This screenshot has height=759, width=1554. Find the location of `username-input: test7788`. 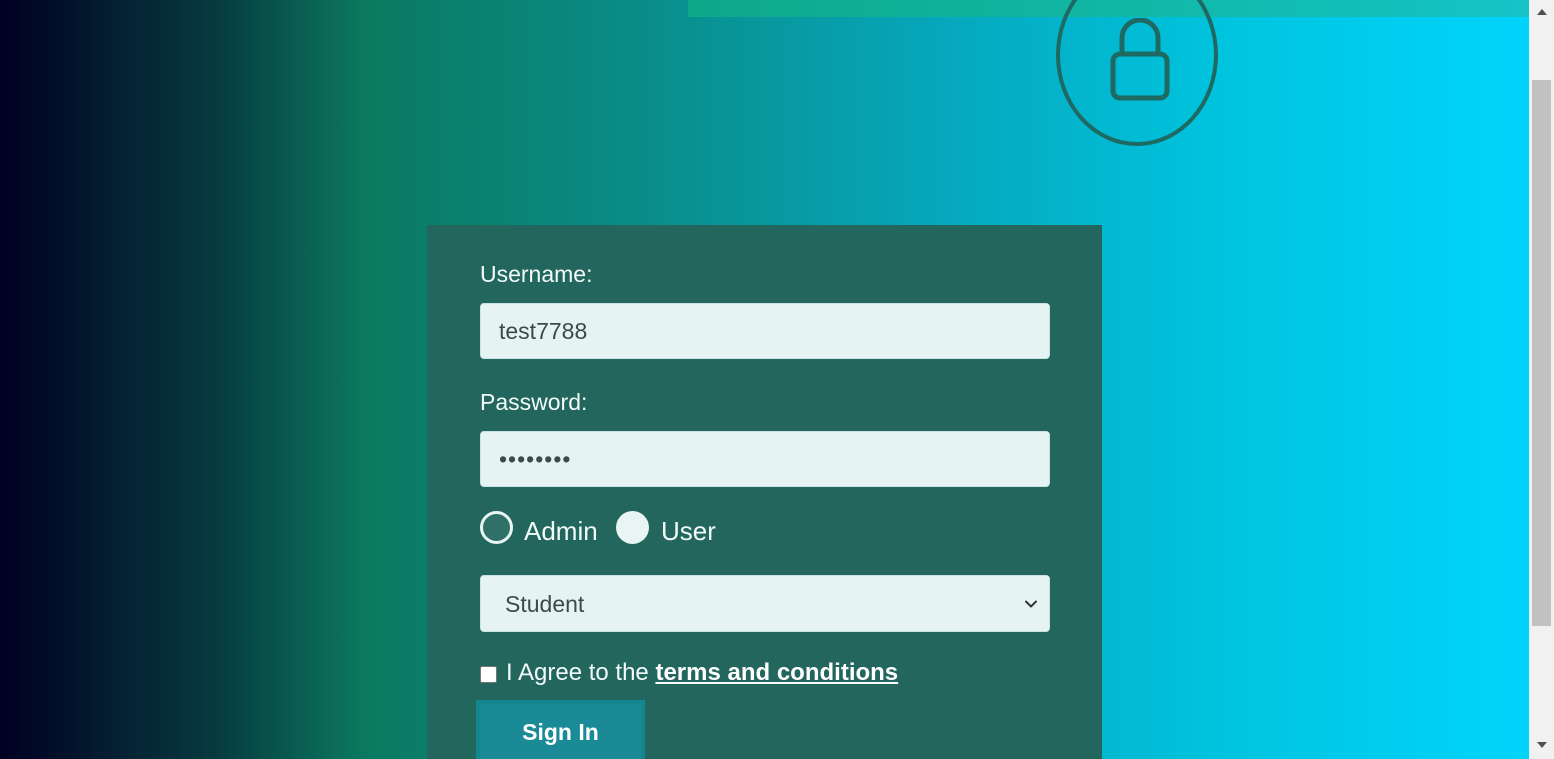

username-input: test7788 is located at coordinates (765, 331).